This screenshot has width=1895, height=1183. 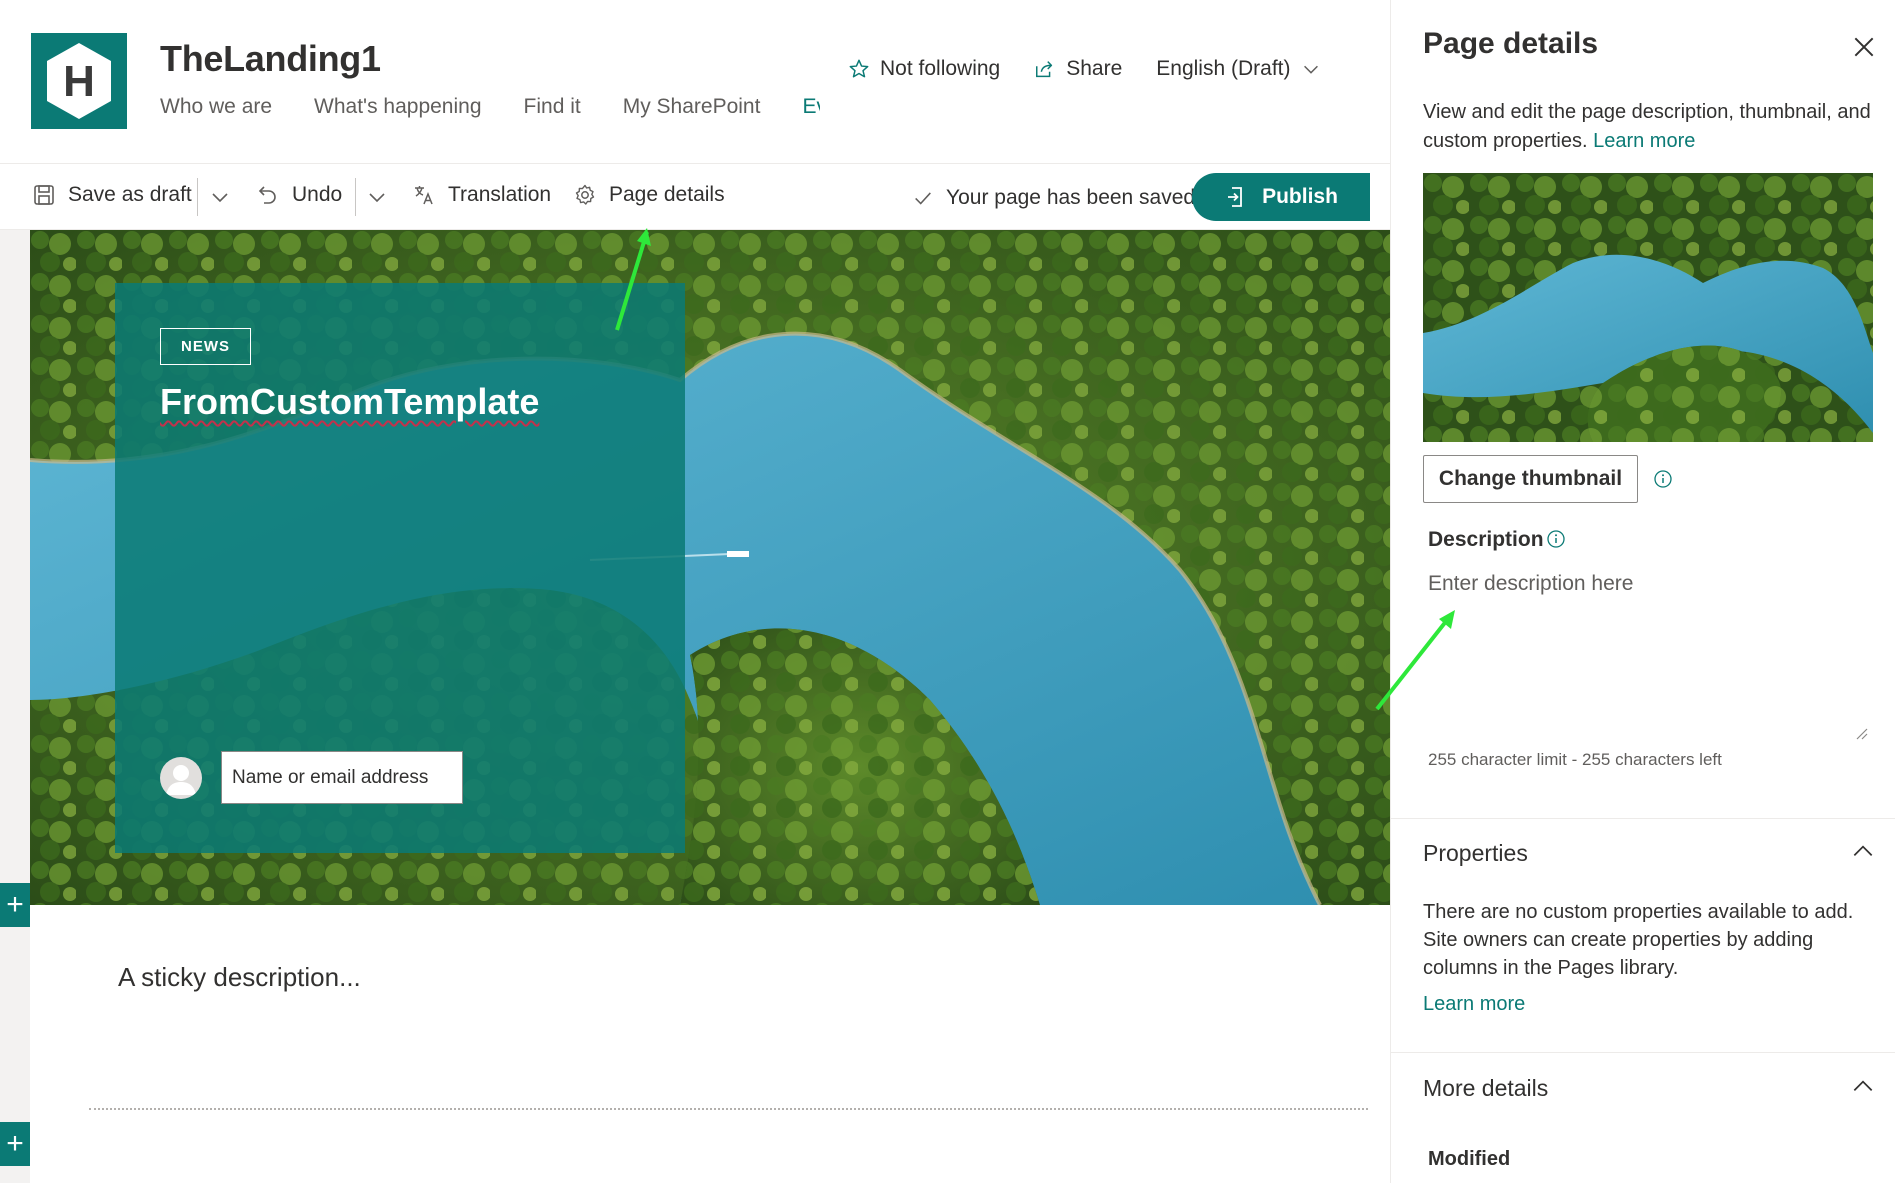 I want to click on share-button: Share, so click(x=1078, y=69).